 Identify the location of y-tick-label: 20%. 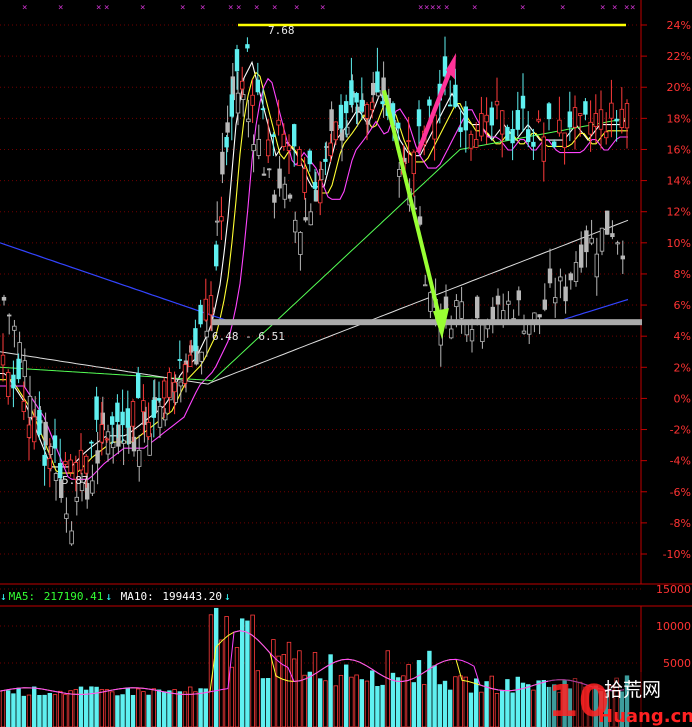
(679, 87).